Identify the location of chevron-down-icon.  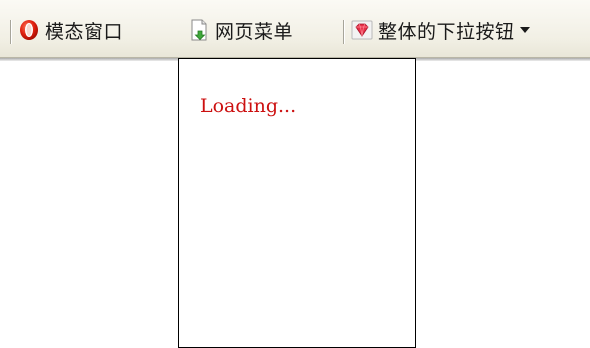
(524, 30).